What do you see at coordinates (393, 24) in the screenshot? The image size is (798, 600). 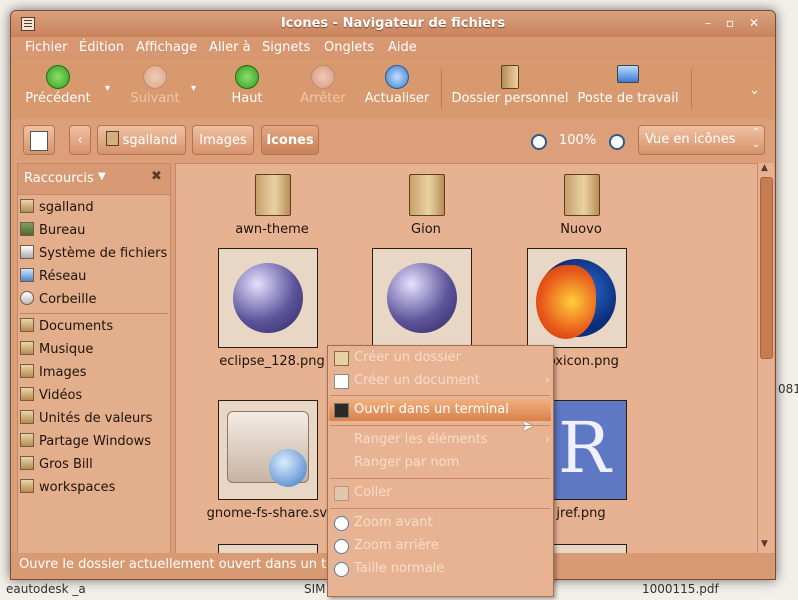 I see `title-bar: Icones - Navigateur de fichiers – ▫ ✕` at bounding box center [393, 24].